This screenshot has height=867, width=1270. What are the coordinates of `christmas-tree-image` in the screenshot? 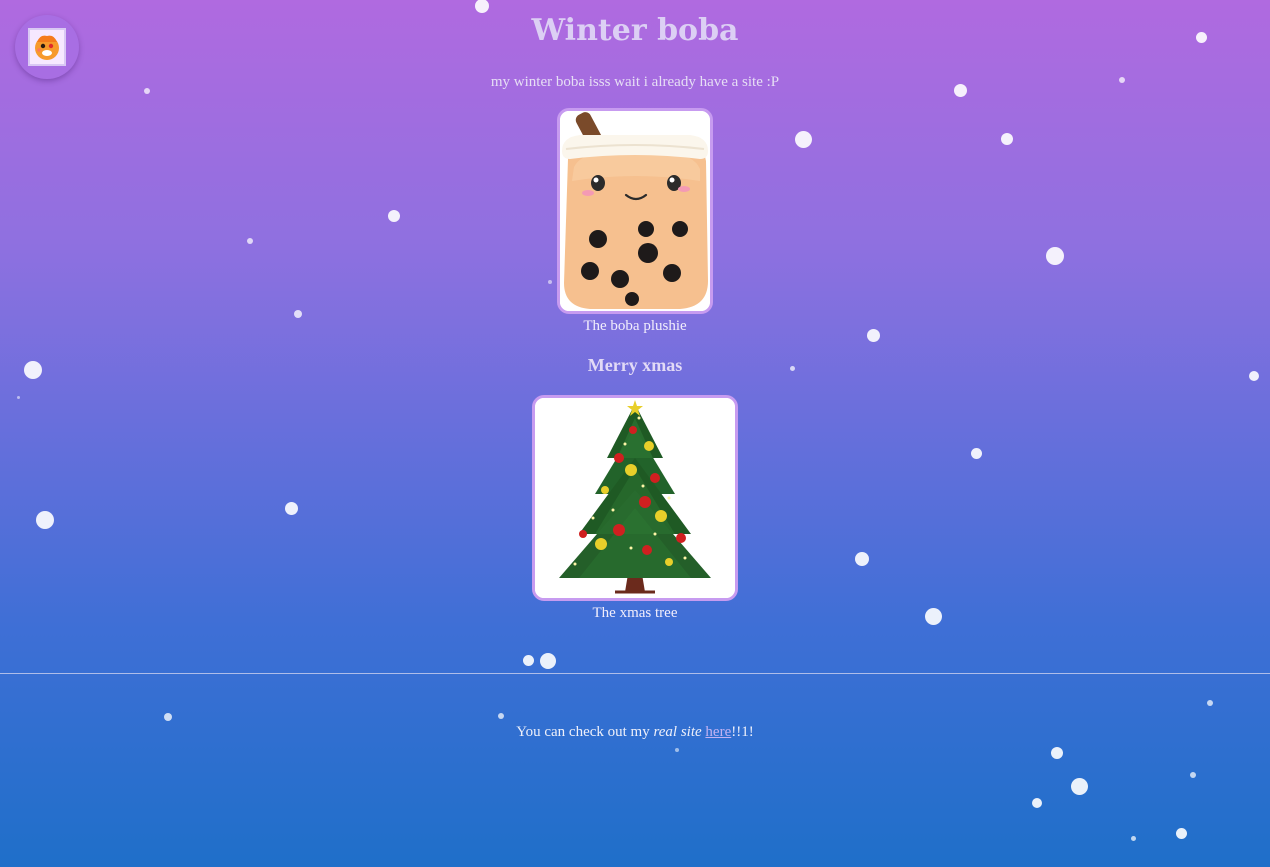 It's located at (635, 498).